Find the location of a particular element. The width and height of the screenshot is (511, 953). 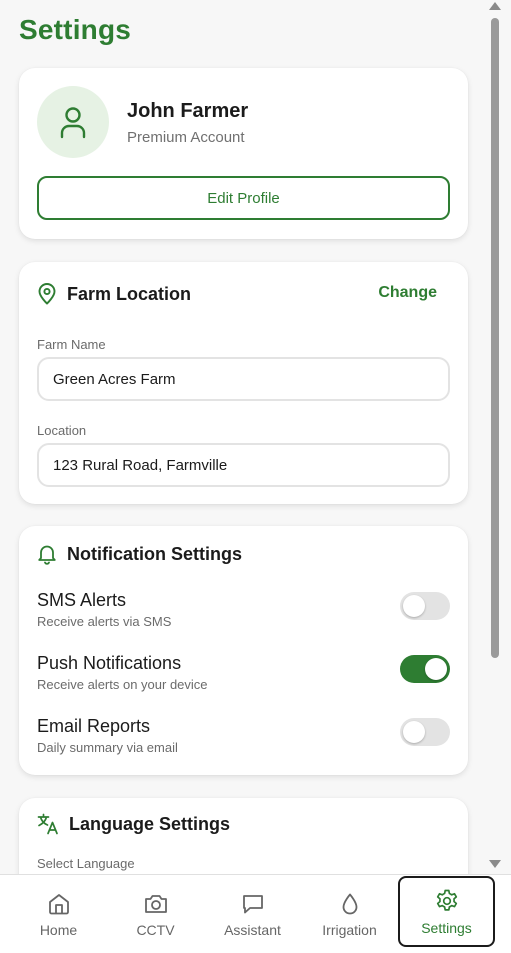

nav-home: Home is located at coordinates (58, 914).